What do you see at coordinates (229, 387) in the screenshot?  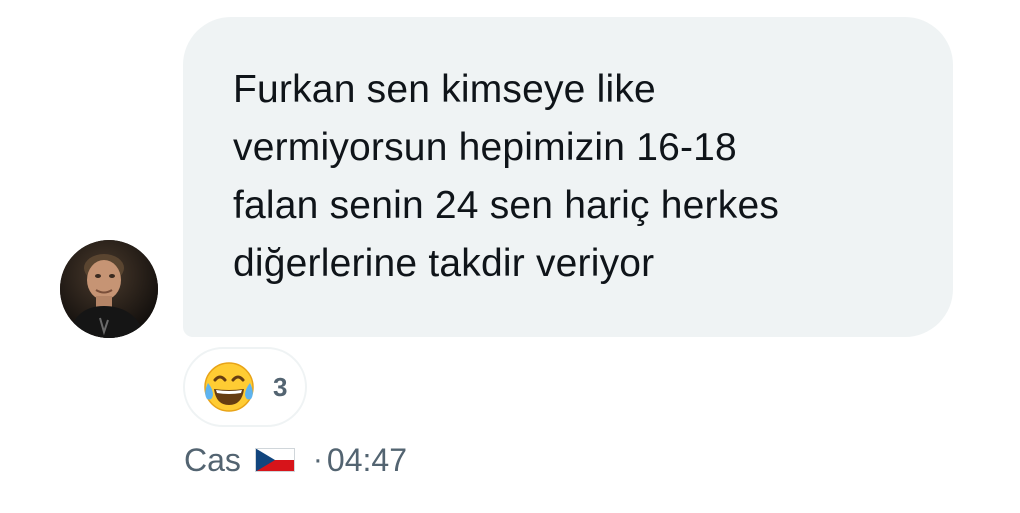 I see `face-with-tears-of-joy-icon` at bounding box center [229, 387].